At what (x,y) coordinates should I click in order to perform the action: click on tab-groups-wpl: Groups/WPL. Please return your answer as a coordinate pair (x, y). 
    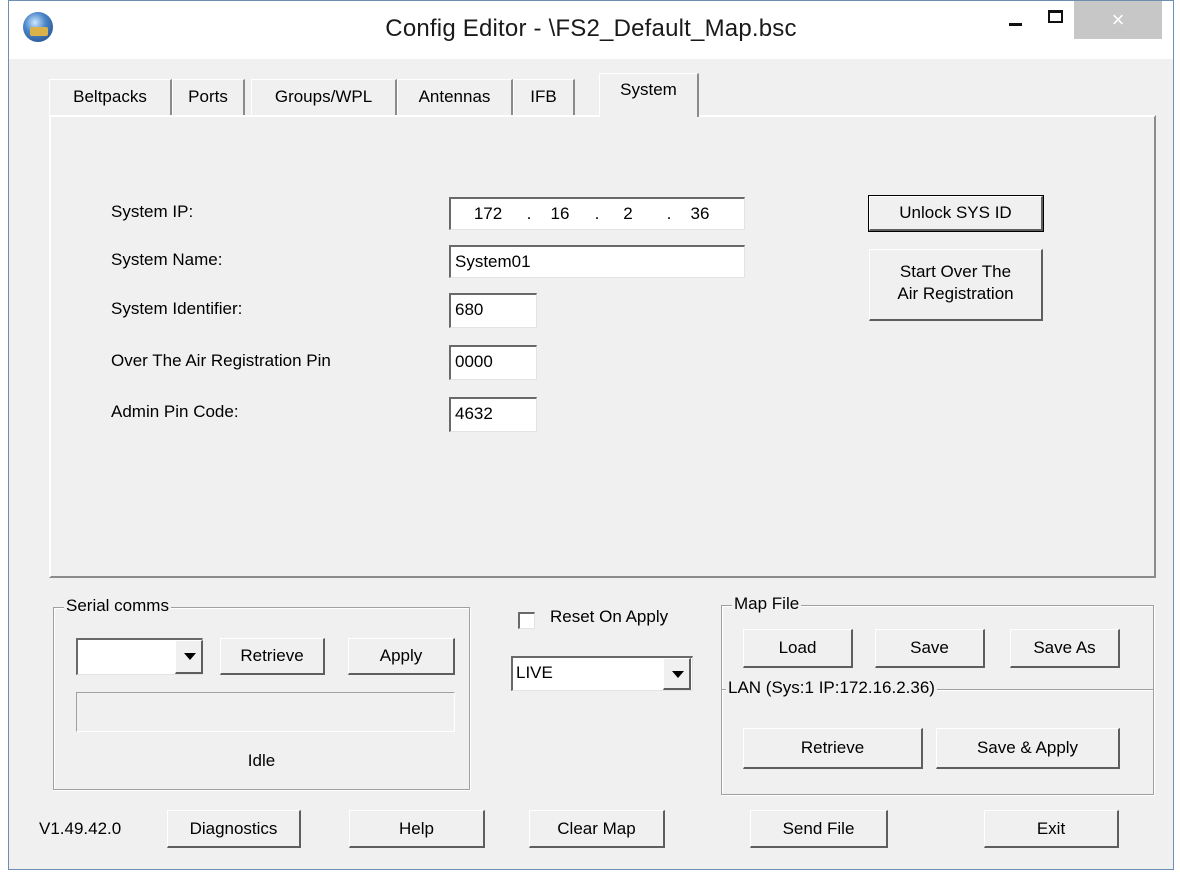
    Looking at the image, I should click on (324, 97).